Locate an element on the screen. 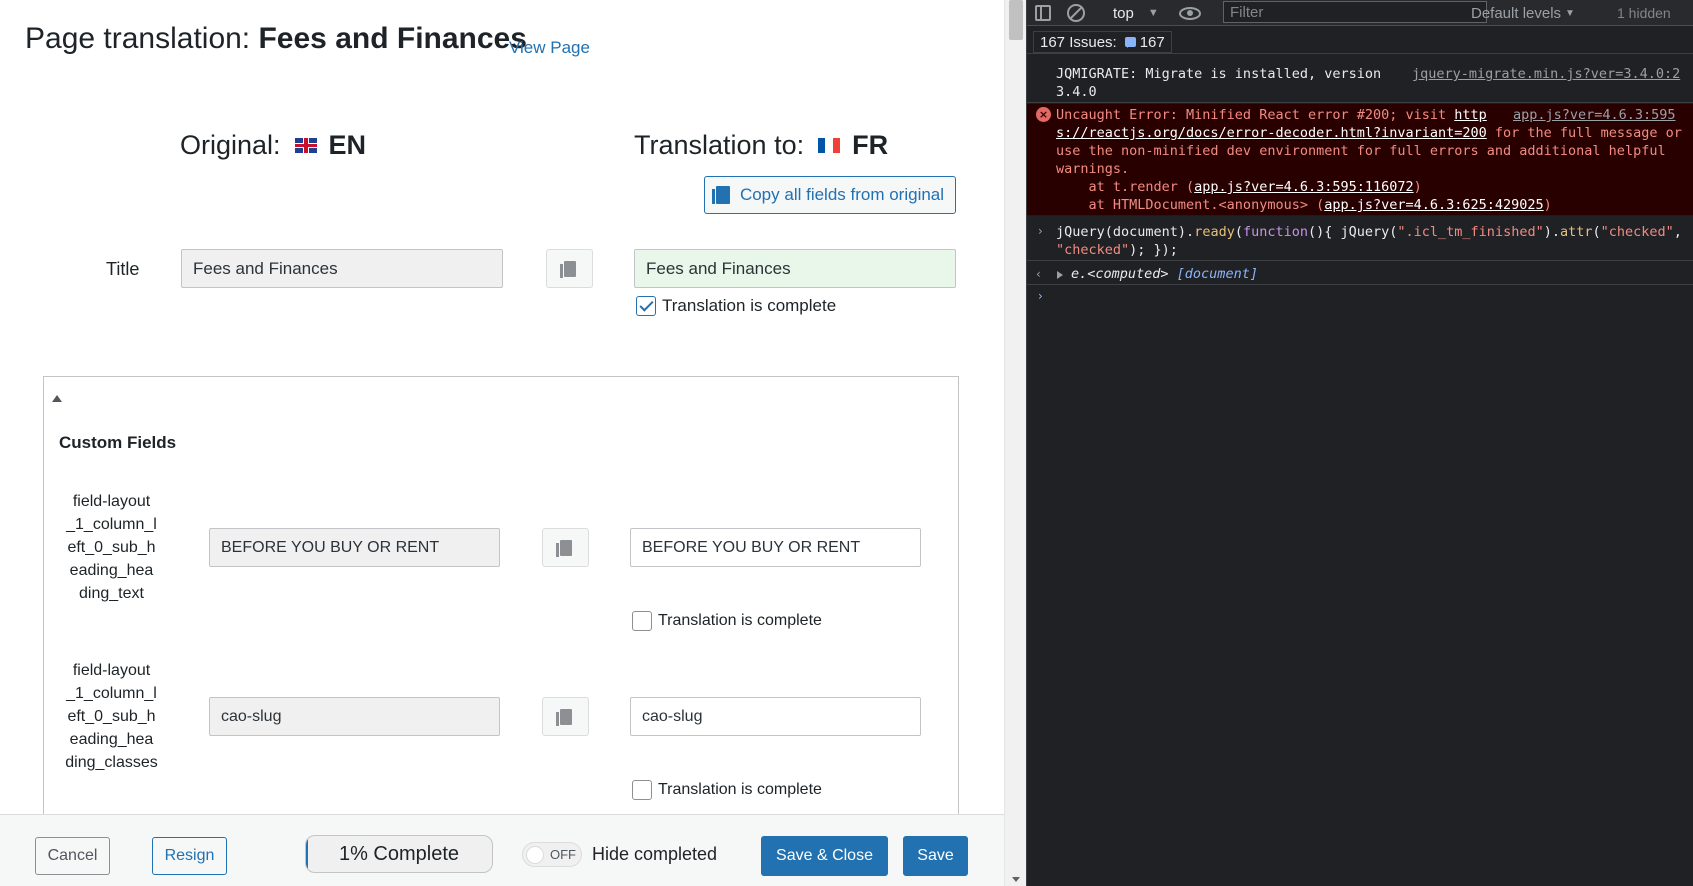  copy-all-label: Copy all fields from original is located at coordinates (842, 194).